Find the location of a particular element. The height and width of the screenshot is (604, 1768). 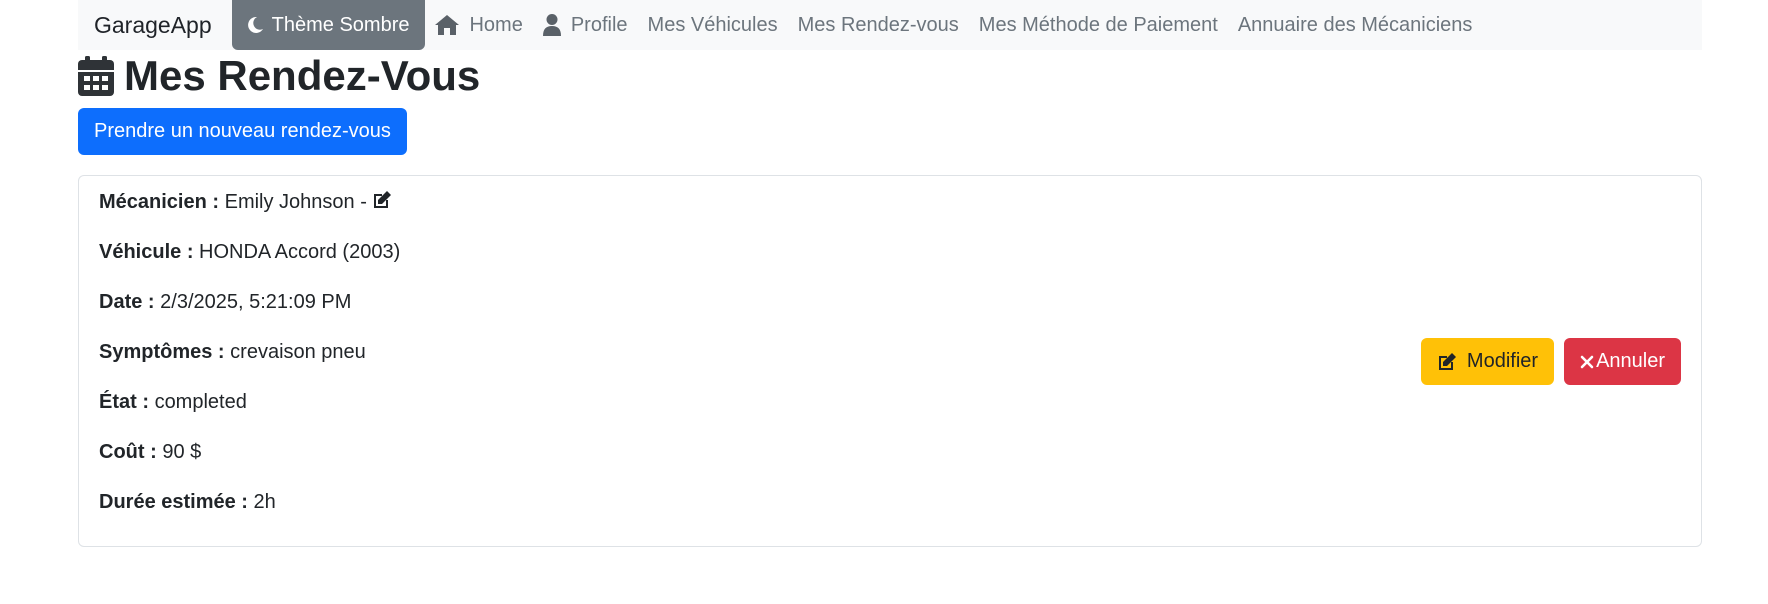

new-appointment-button: Prendre un nouveau rendez-vous is located at coordinates (242, 131).